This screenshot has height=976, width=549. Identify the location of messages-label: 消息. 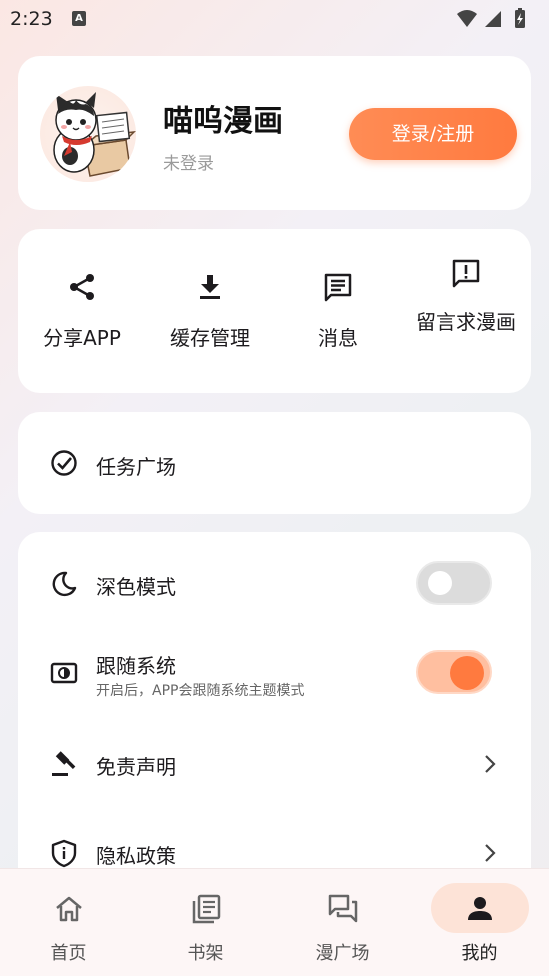
(338, 338).